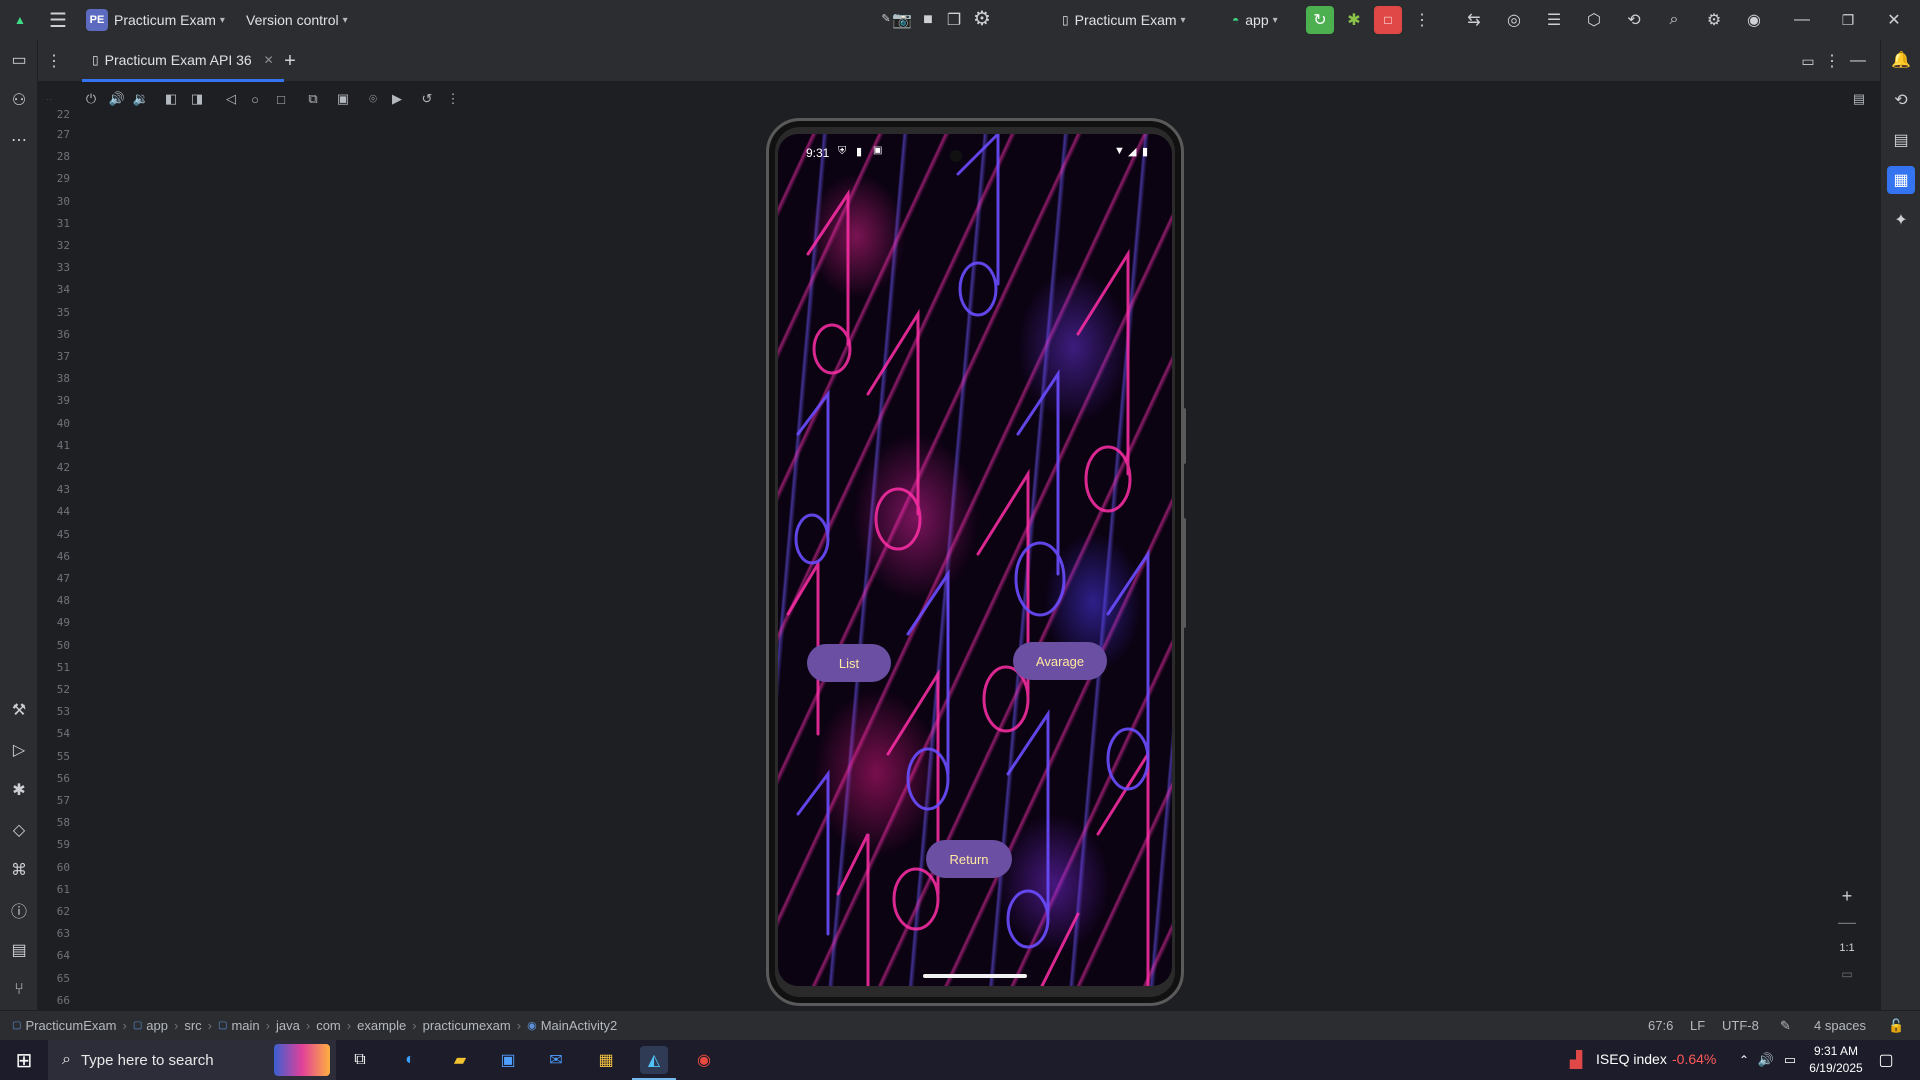 The width and height of the screenshot is (1920, 1080). I want to click on tab-practicum-exam-api-36: ▯ Practicum Exam API 36 ✕, so click(183, 61).